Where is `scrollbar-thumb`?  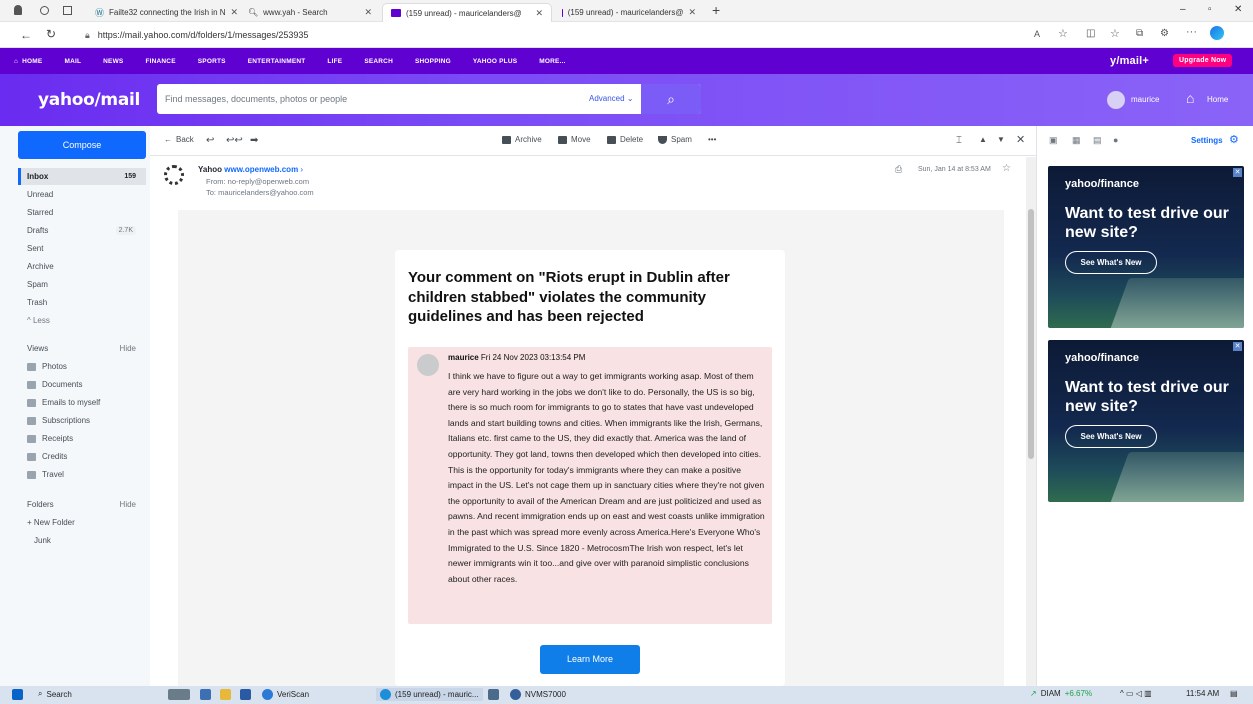 scrollbar-thumb is located at coordinates (1031, 334).